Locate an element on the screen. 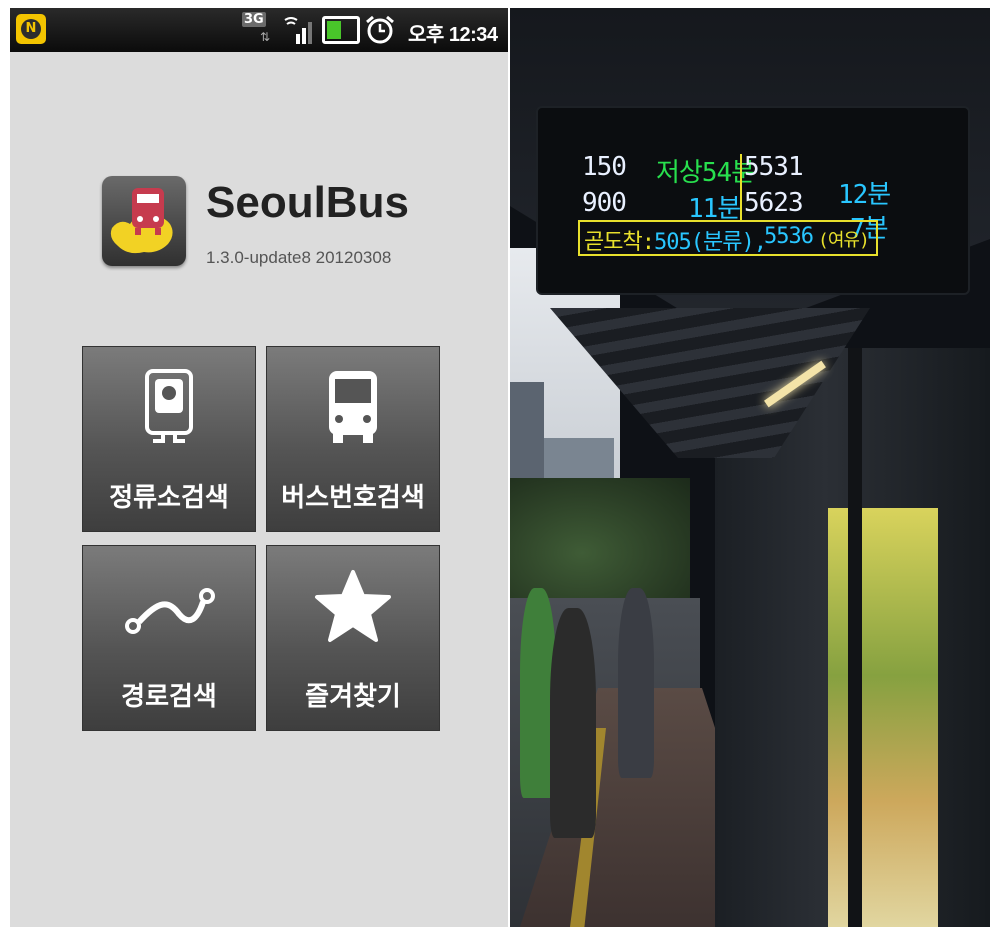  route-icon is located at coordinates (170, 611).